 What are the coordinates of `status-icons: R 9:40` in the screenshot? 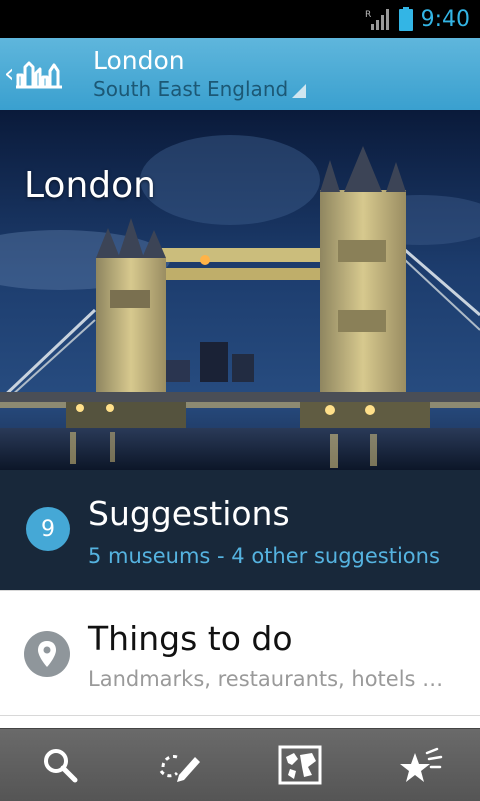 It's located at (417, 19).